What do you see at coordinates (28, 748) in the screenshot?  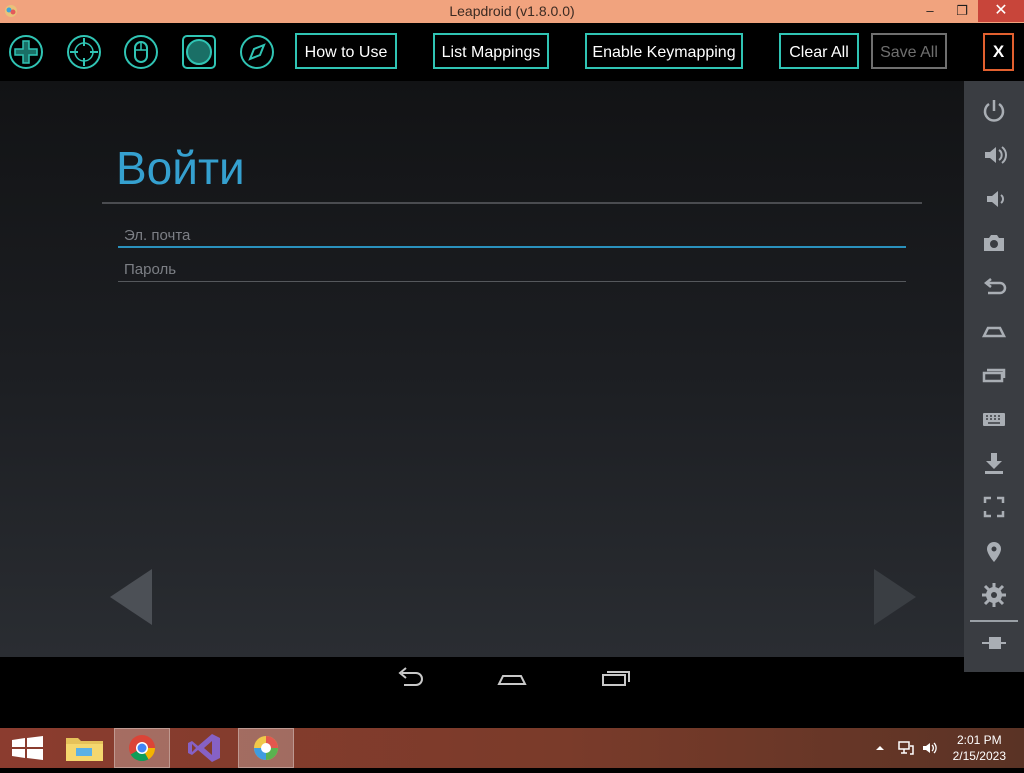 I see `start-icon` at bounding box center [28, 748].